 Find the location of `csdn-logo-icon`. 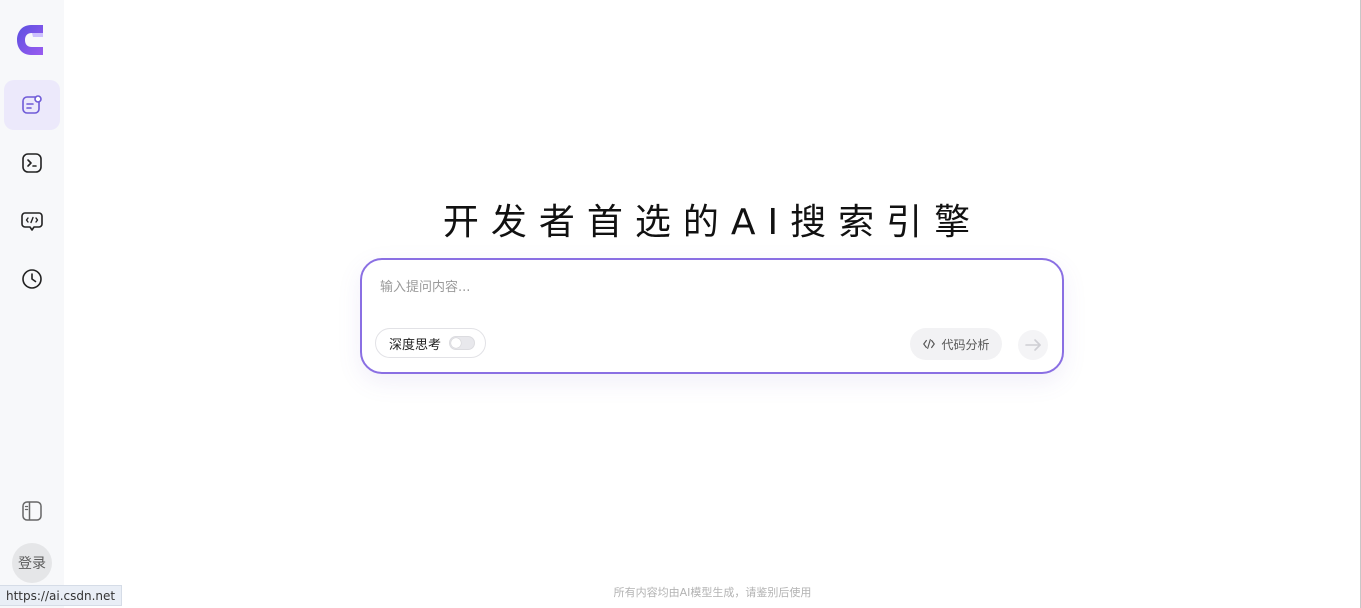

csdn-logo-icon is located at coordinates (31, 40).